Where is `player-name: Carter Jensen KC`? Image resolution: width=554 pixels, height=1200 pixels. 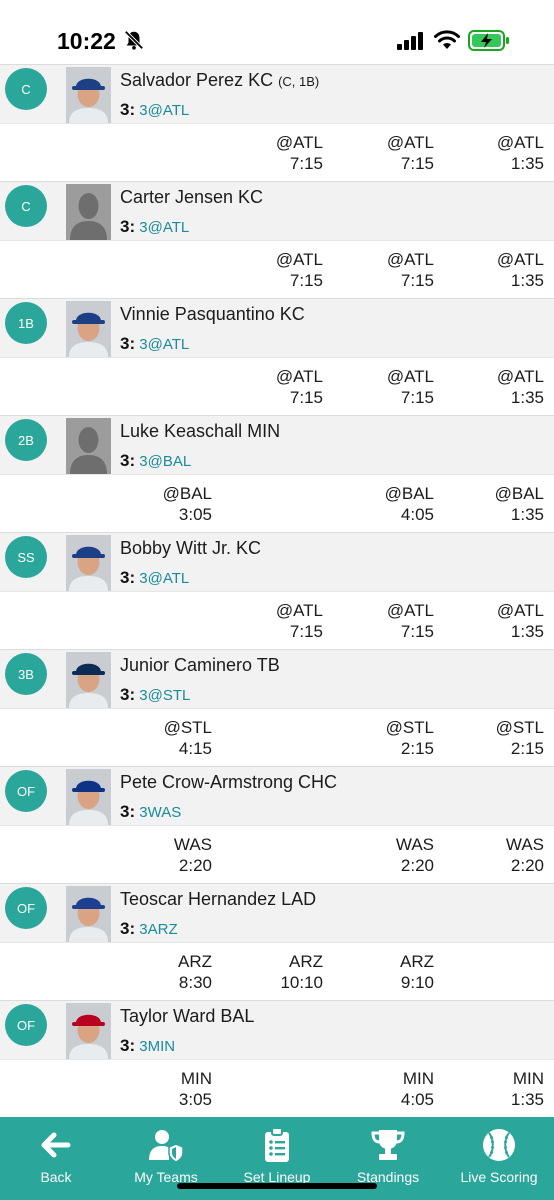 player-name: Carter Jensen KC is located at coordinates (191, 197).